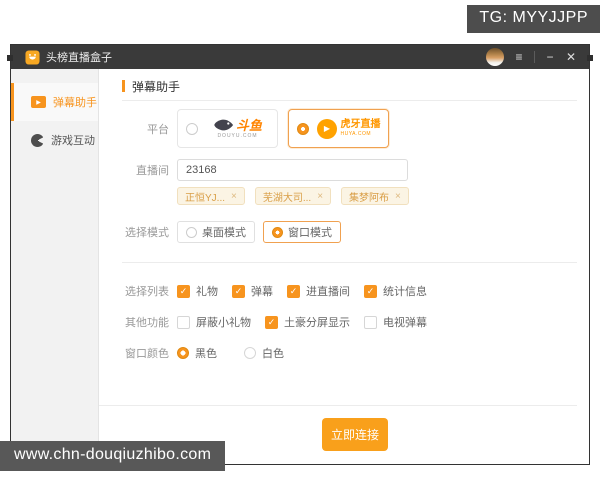  Describe the element at coordinates (147, 292) in the screenshot. I see `list-label: 选择列表` at that location.